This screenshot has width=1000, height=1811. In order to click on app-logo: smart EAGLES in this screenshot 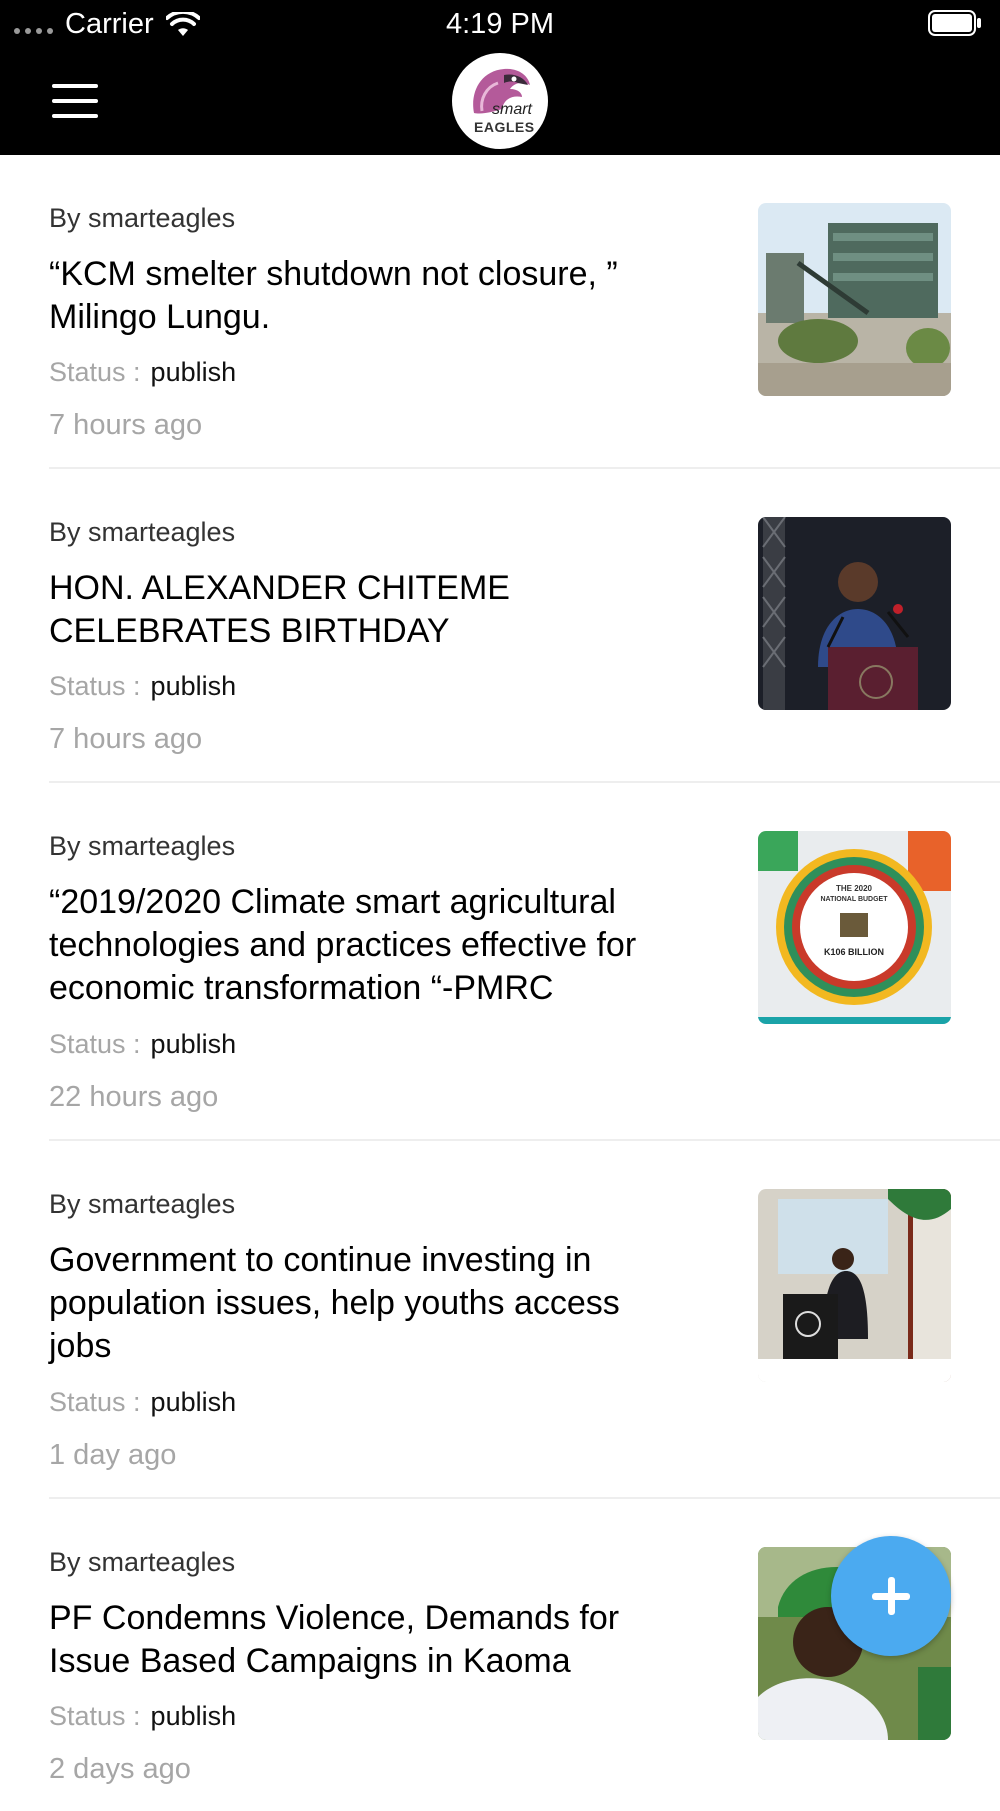, I will do `click(500, 101)`.